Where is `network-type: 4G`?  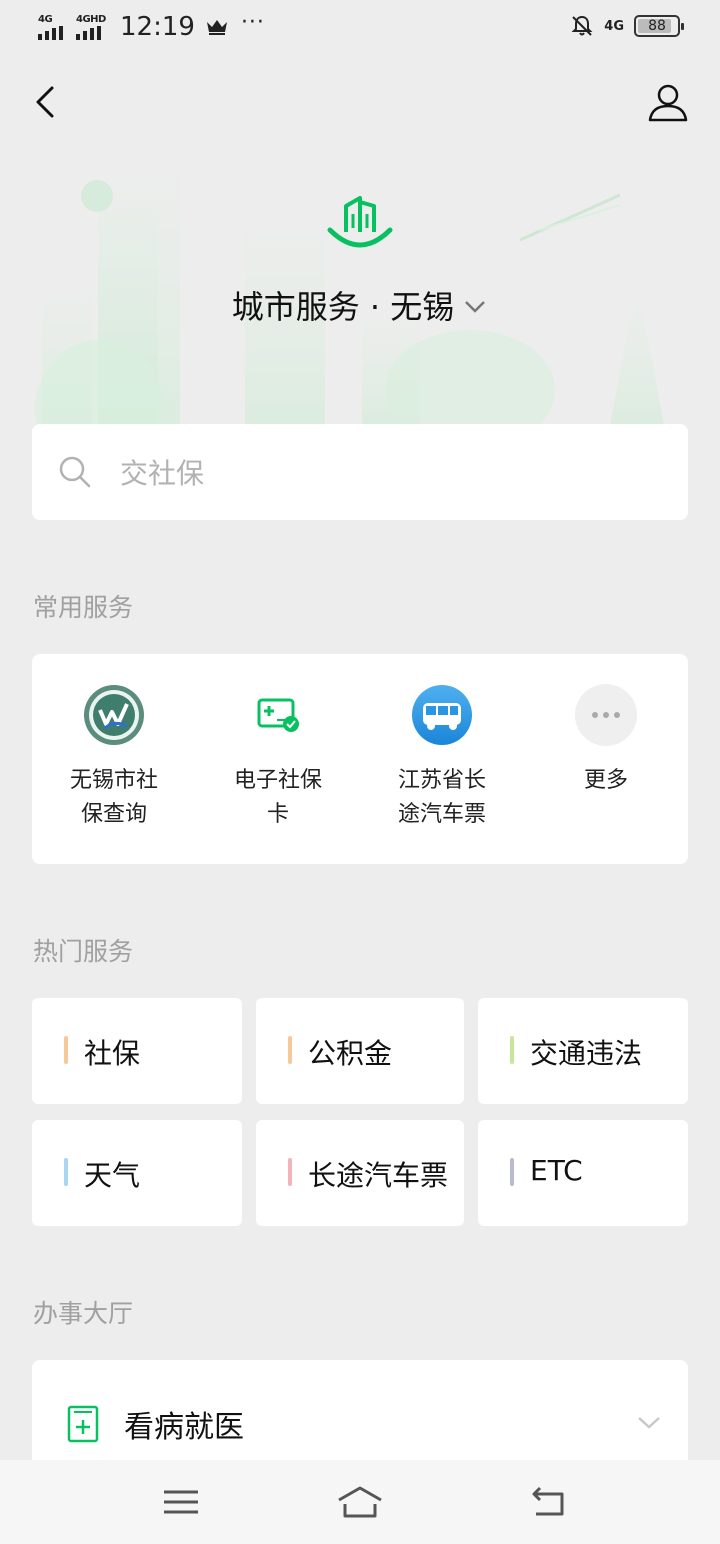
network-type: 4G is located at coordinates (614, 26).